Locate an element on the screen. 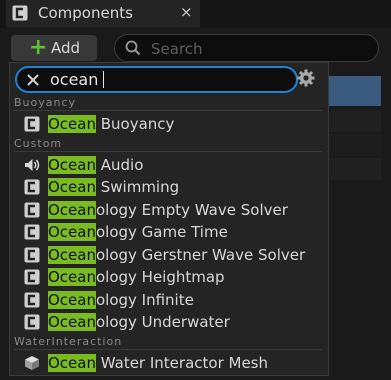 This screenshot has height=380, width=391. list-item: Ocean Water Interactor Mesh is located at coordinates (169, 363).